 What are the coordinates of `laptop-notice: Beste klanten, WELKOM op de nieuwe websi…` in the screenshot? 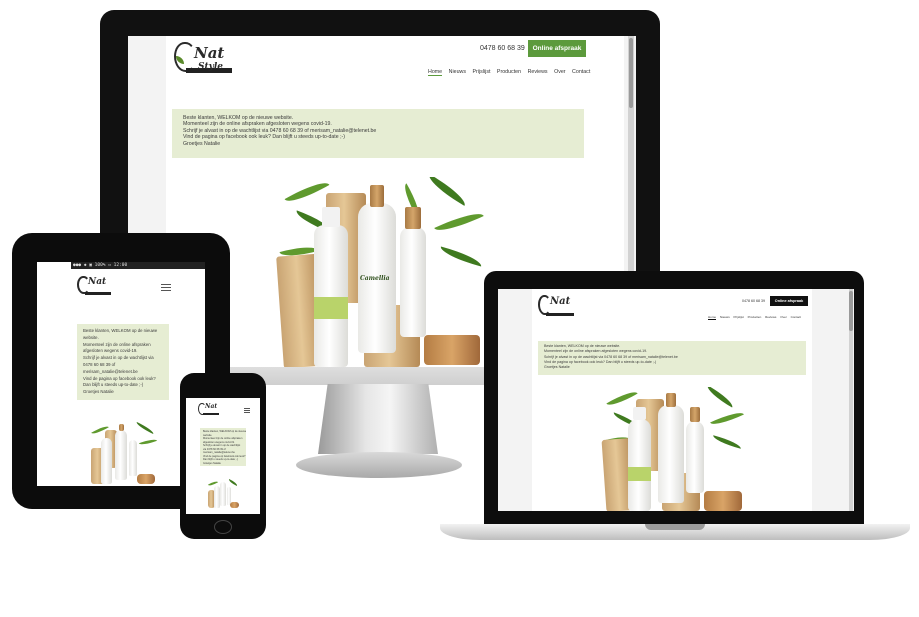 It's located at (672, 358).